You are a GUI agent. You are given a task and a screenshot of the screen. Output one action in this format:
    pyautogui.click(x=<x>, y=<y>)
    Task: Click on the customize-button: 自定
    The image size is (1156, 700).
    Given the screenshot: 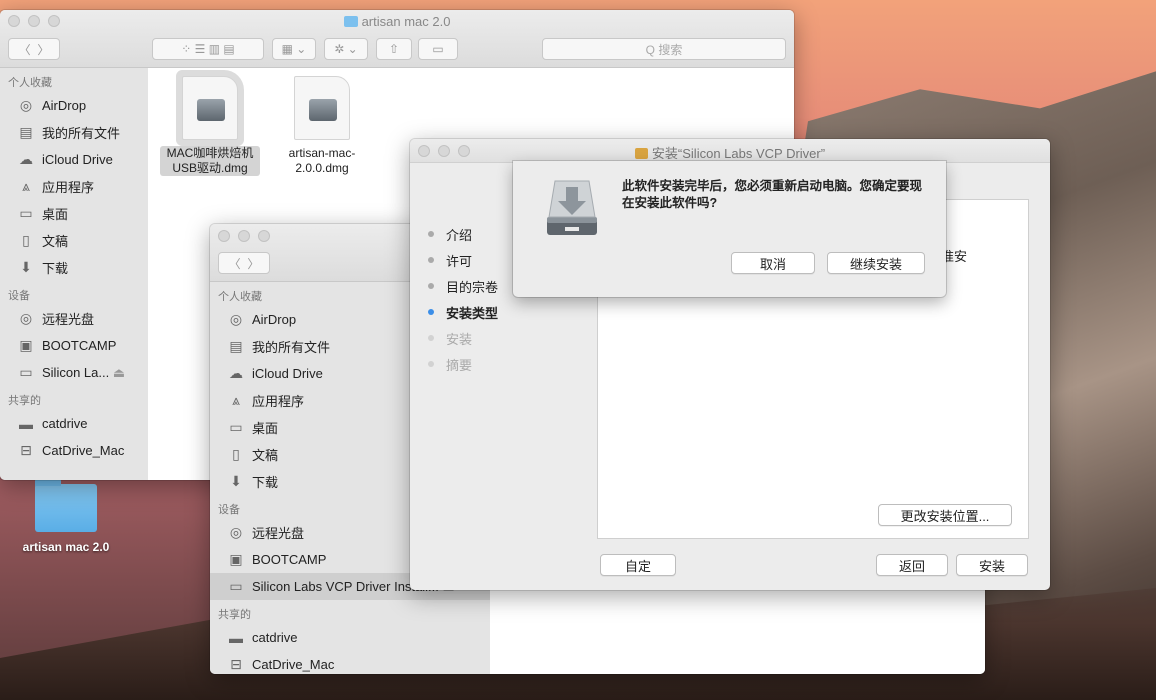 What is the action you would take?
    pyautogui.click(x=638, y=565)
    